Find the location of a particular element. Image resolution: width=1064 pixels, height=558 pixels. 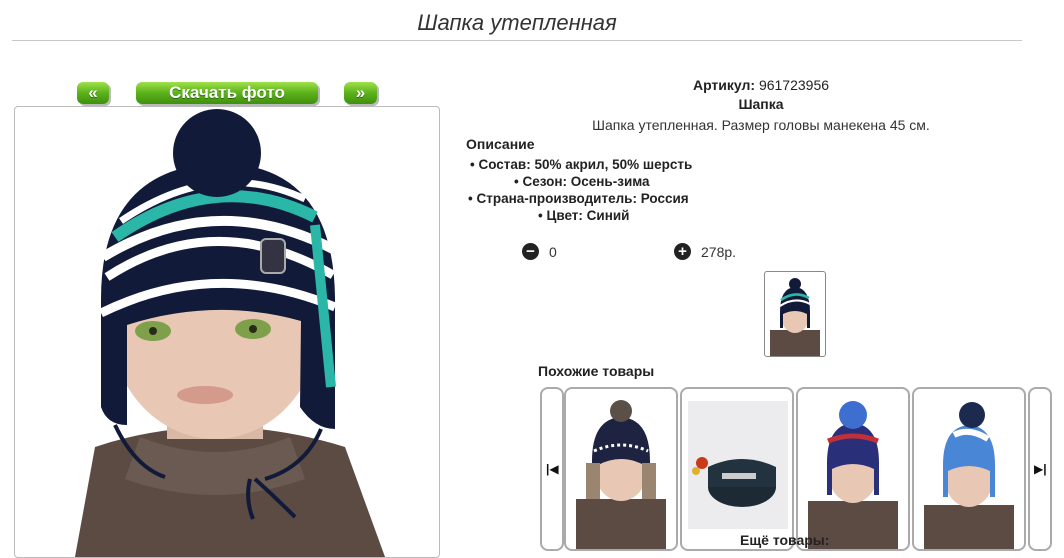

quantity-value: 0 is located at coordinates (553, 252).